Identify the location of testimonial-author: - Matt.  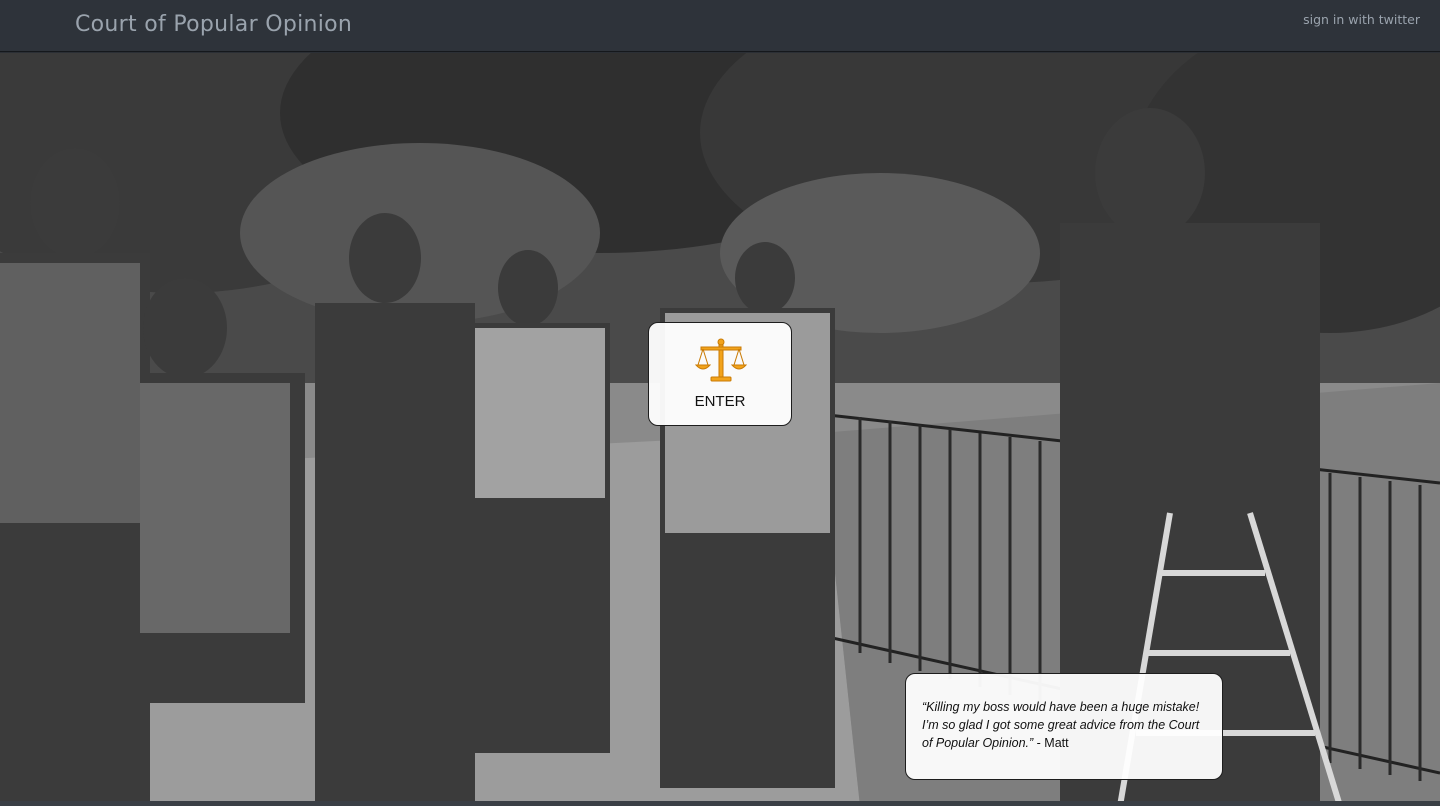
(1051, 743).